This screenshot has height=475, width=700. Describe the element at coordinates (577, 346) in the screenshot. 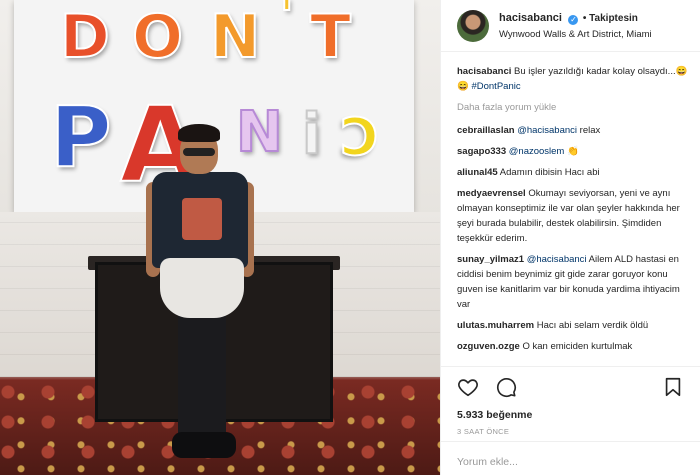

I see `comment-text: O kan emiciden kurtulmak` at that location.